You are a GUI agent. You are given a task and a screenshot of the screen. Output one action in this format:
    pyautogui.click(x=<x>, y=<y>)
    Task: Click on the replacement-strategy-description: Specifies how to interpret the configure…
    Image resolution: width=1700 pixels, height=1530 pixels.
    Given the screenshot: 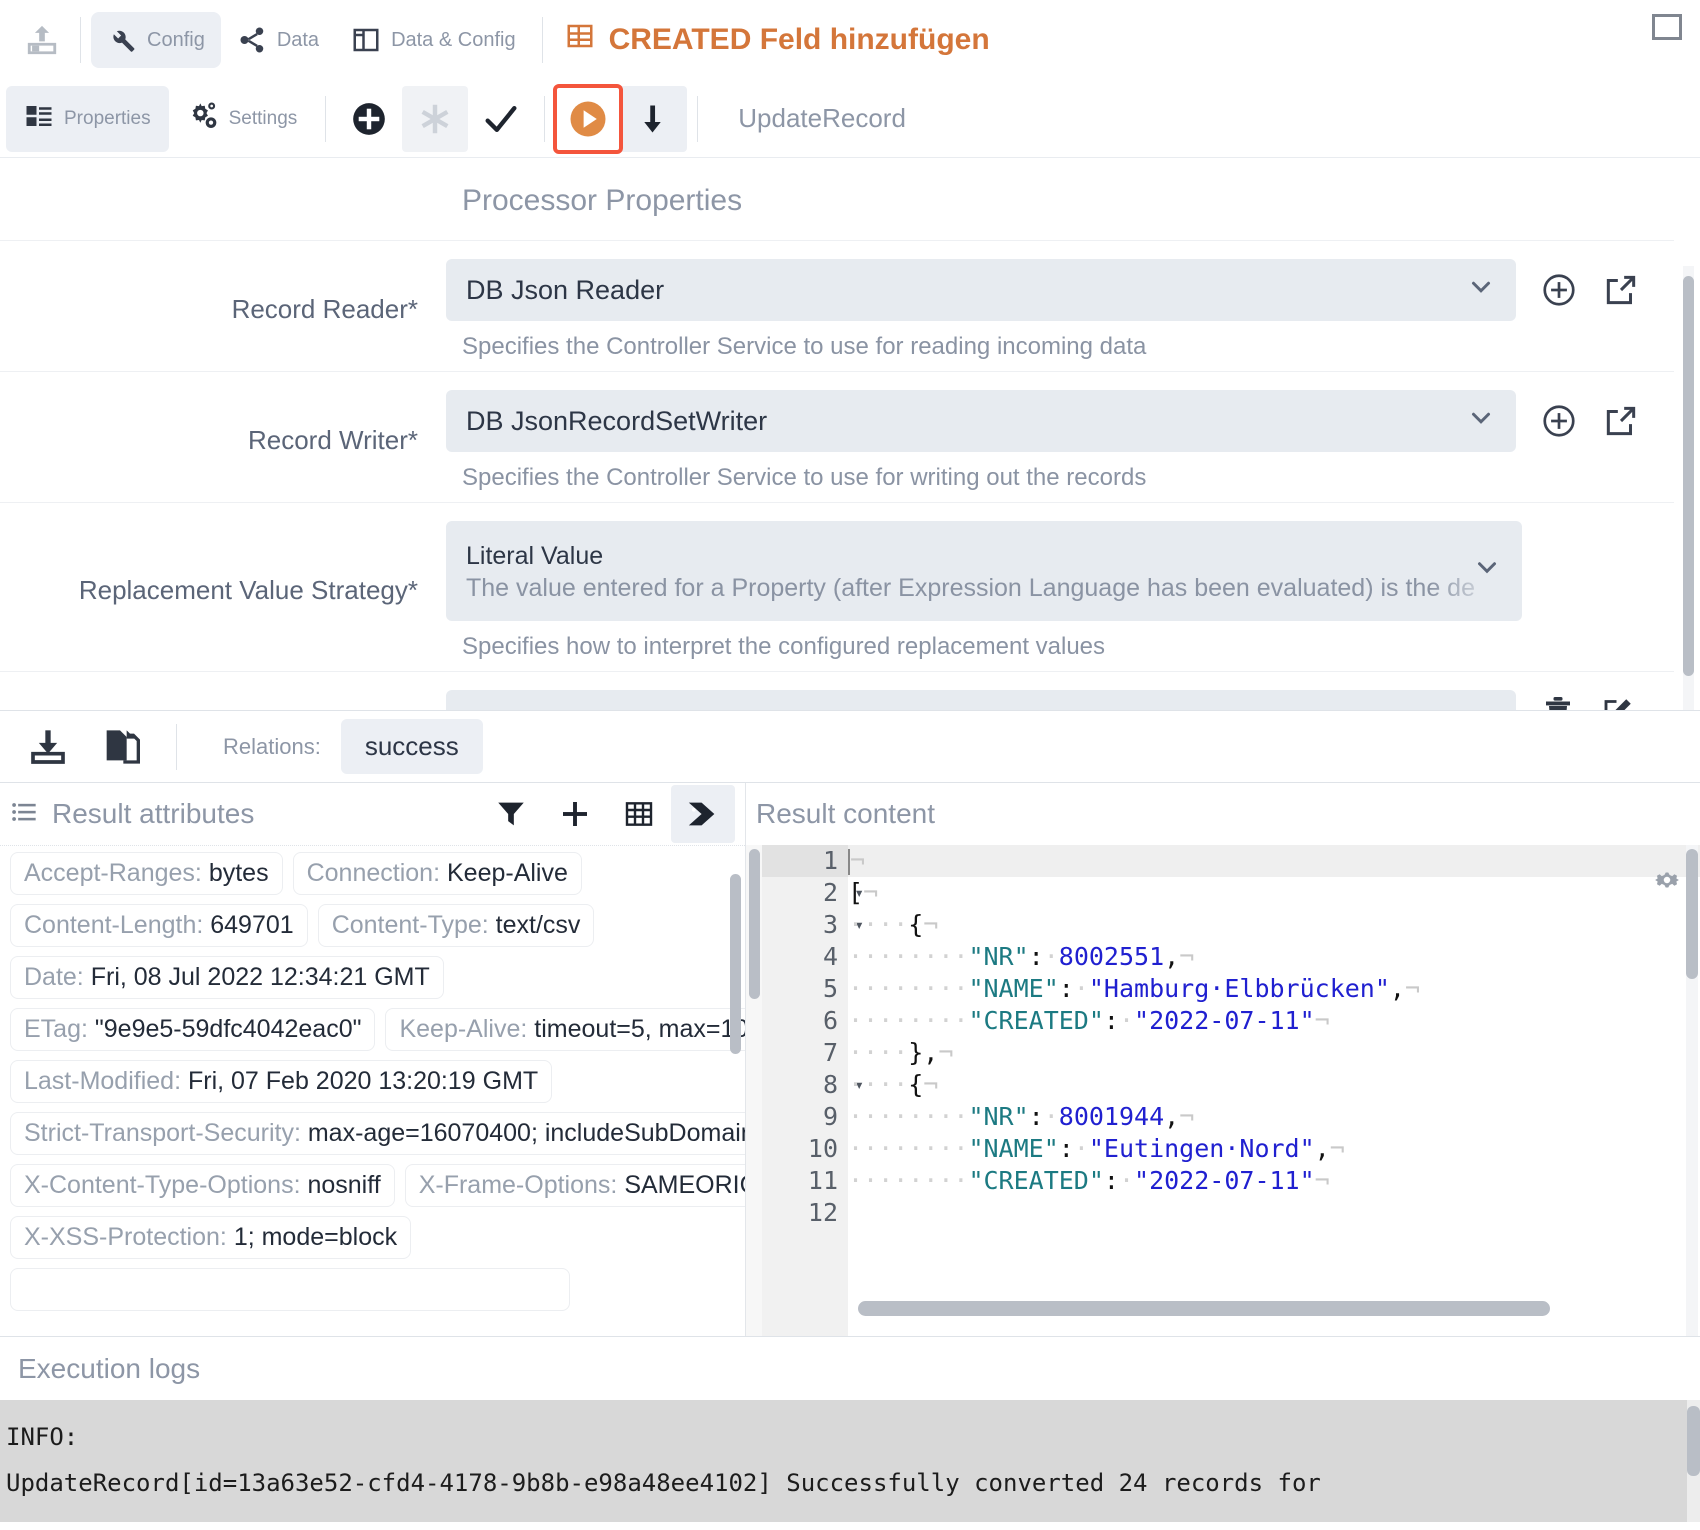 What is the action you would take?
    pyautogui.click(x=784, y=646)
    